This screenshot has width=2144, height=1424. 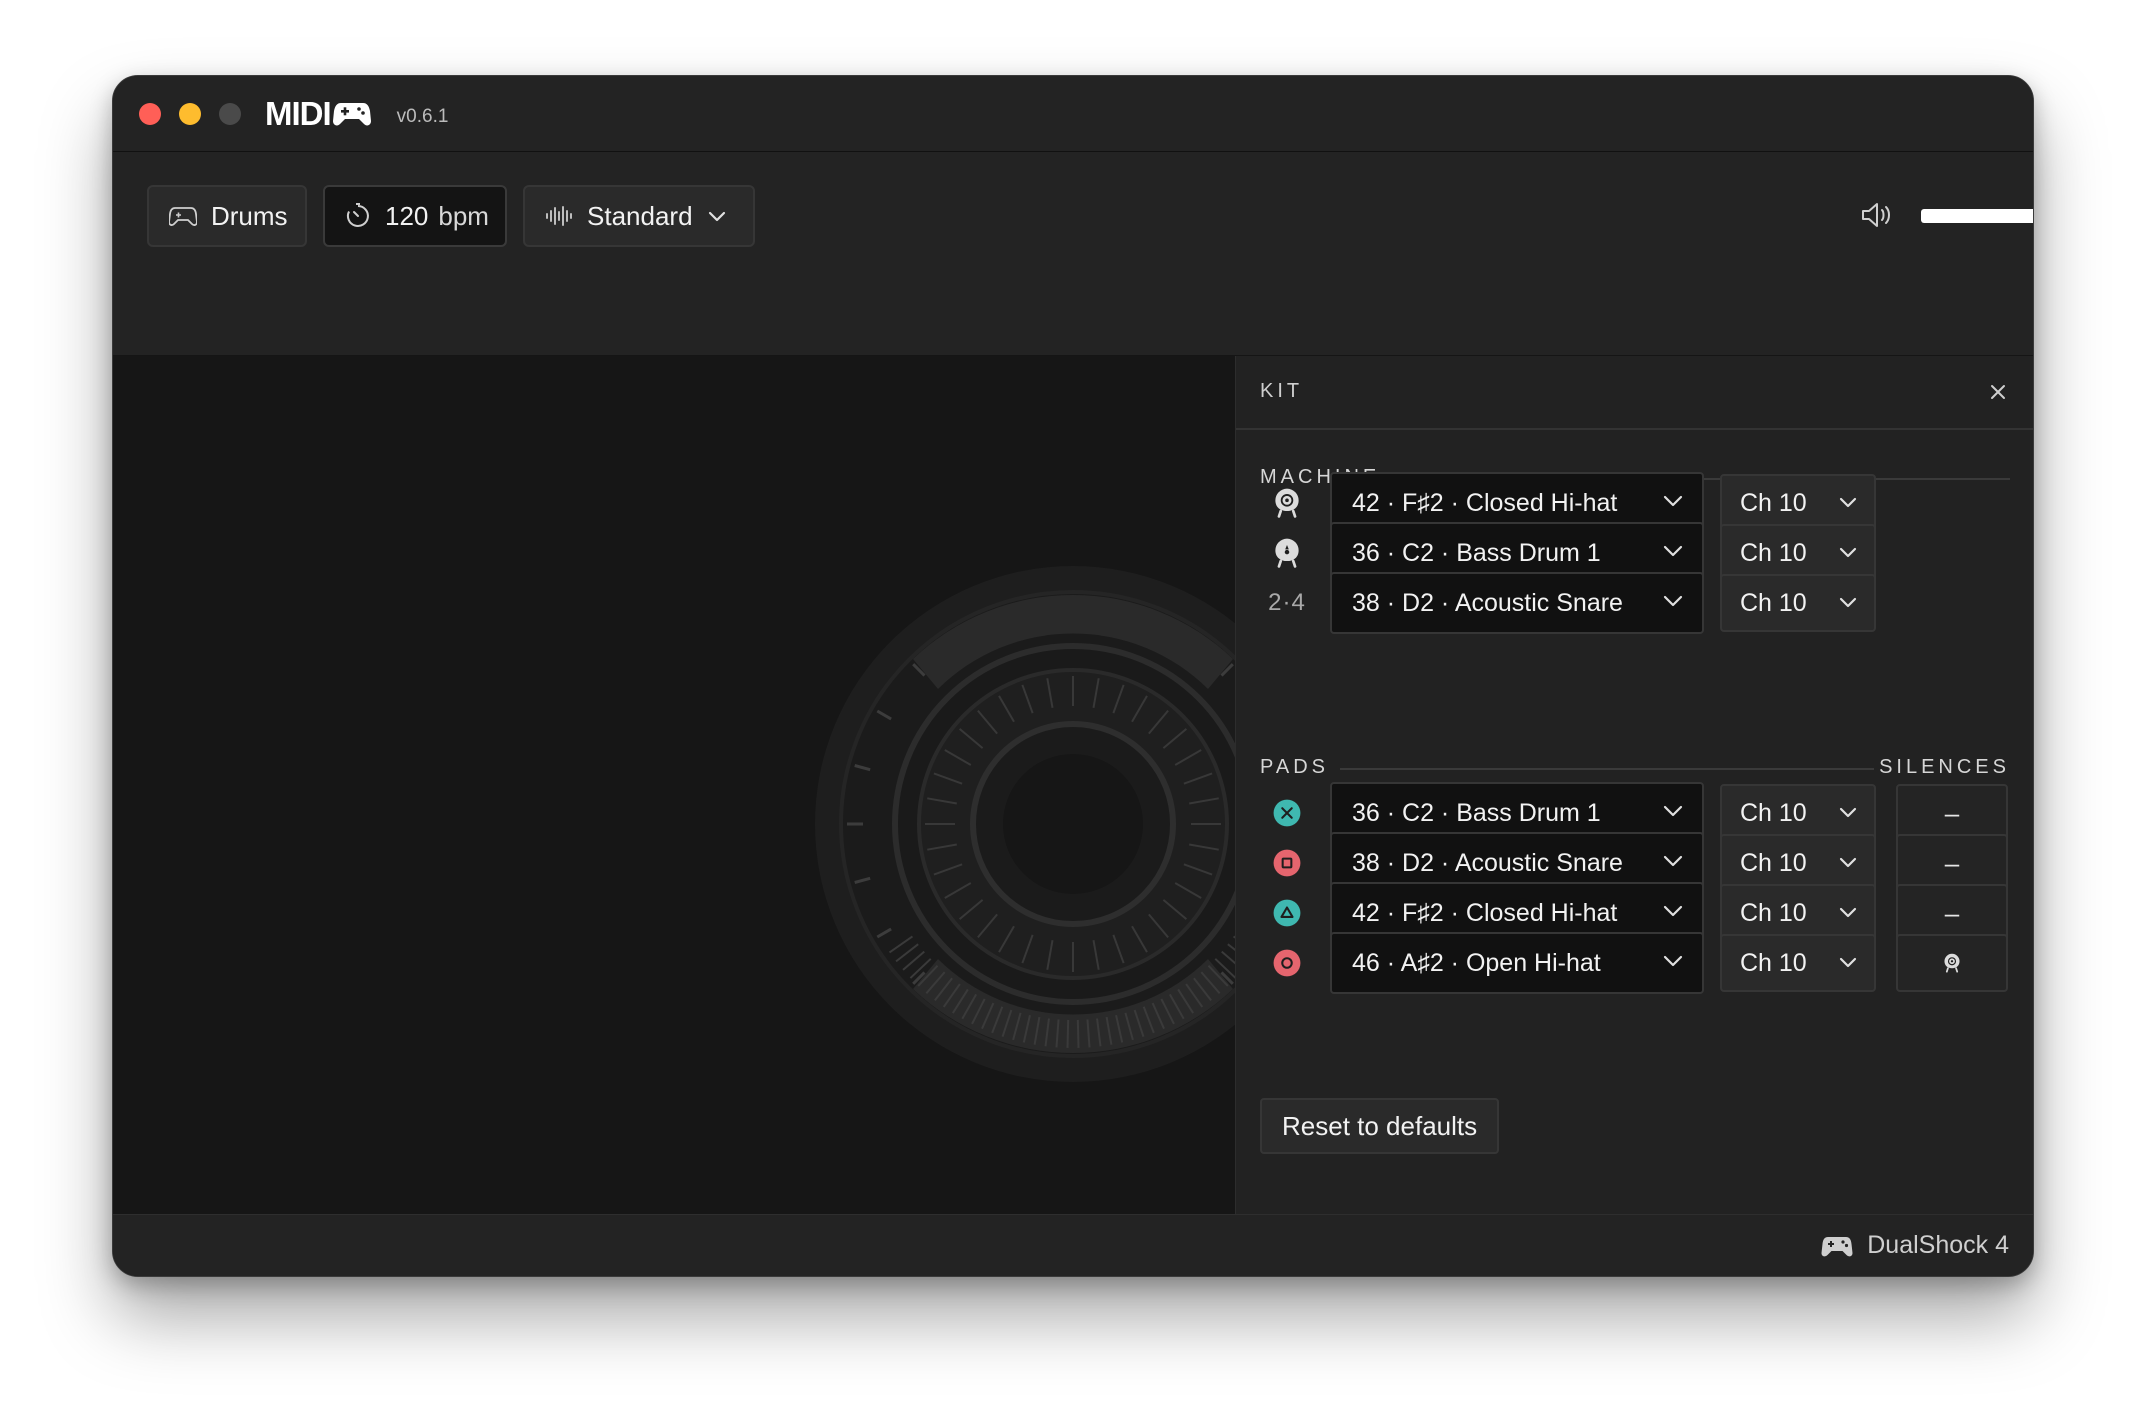 I want to click on tempo-field: 120 bpm, so click(x=415, y=216).